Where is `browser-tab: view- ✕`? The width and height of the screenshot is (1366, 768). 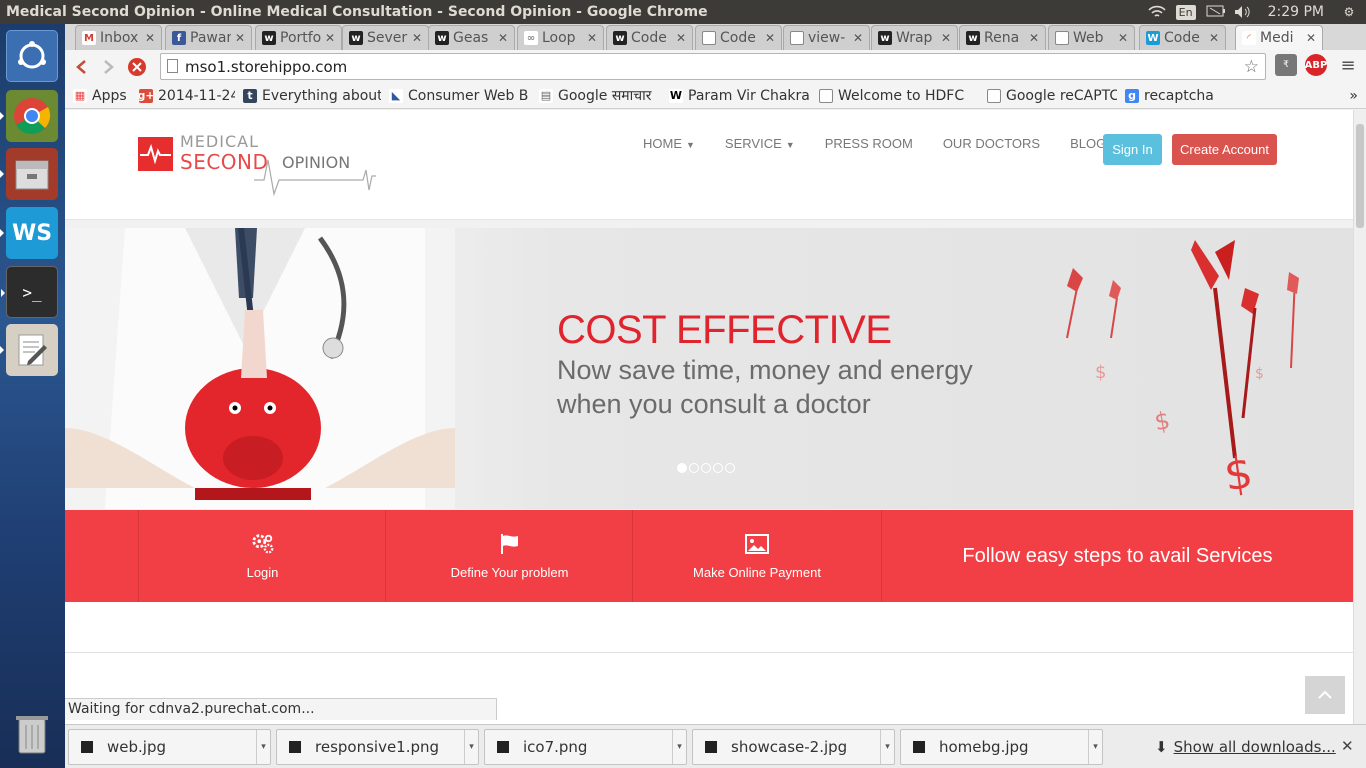
browser-tab: view- ✕ is located at coordinates (826, 37).